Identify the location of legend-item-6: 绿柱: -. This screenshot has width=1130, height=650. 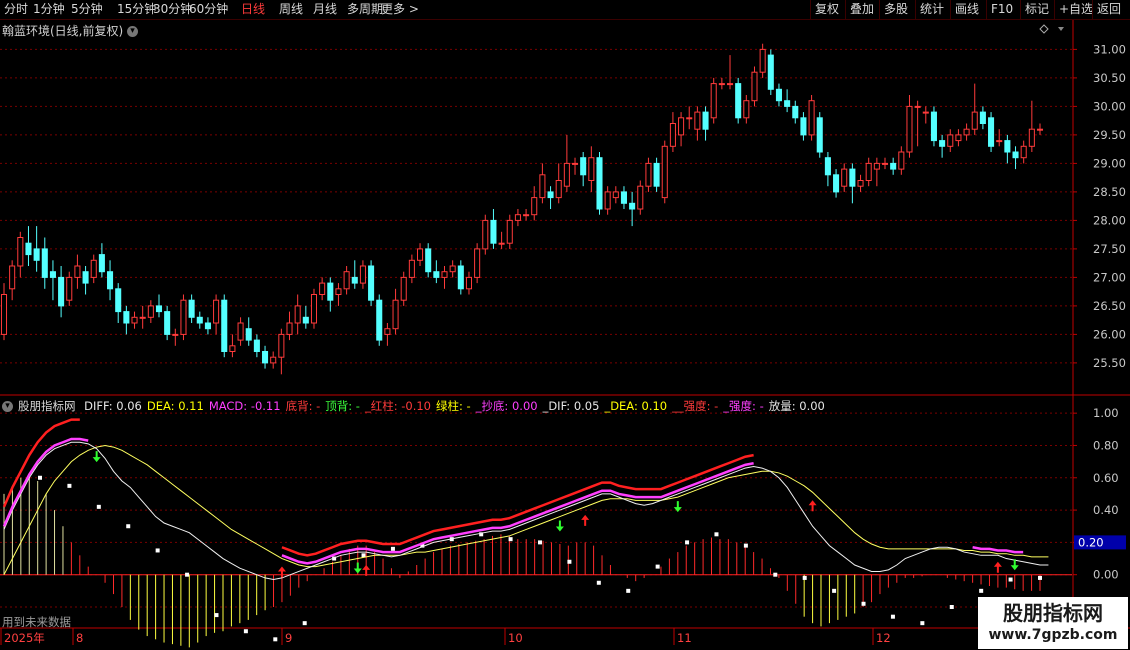
(453, 406).